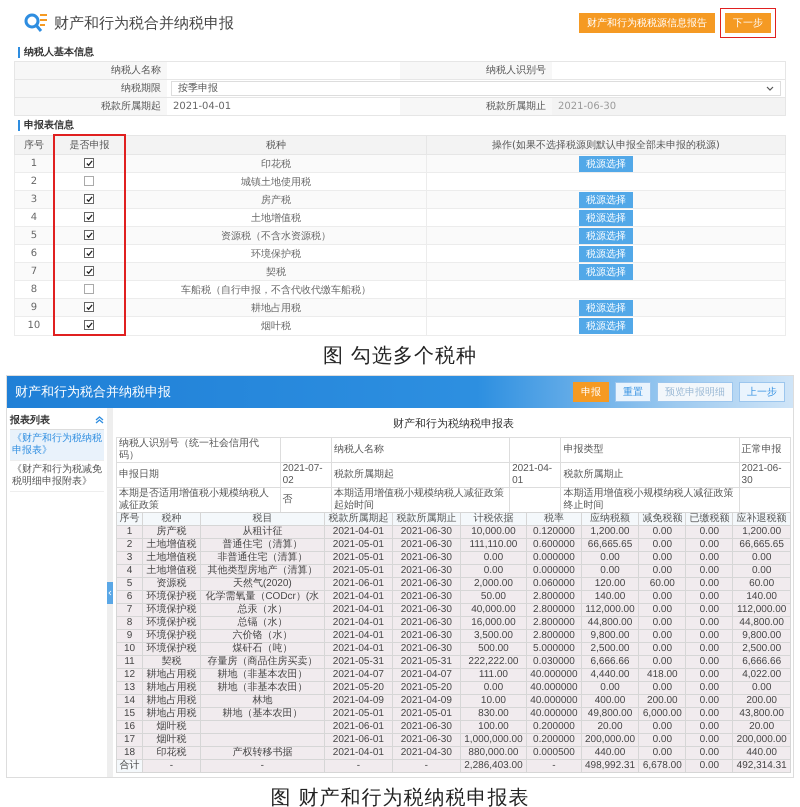 Image resolution: width=800 pixels, height=807 pixels. I want to click on section-title: 纳税人基本信息, so click(402, 52).